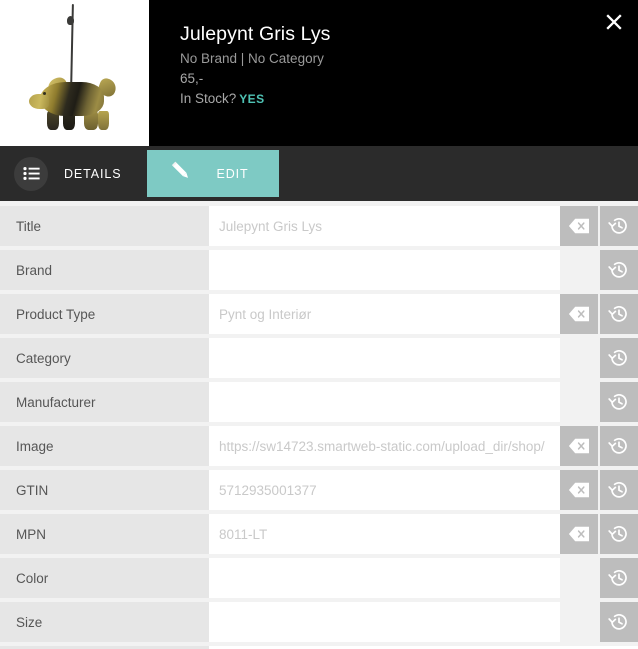  Describe the element at coordinates (93, 173) in the screenshot. I see `tab-details-label: DETAILS` at that location.